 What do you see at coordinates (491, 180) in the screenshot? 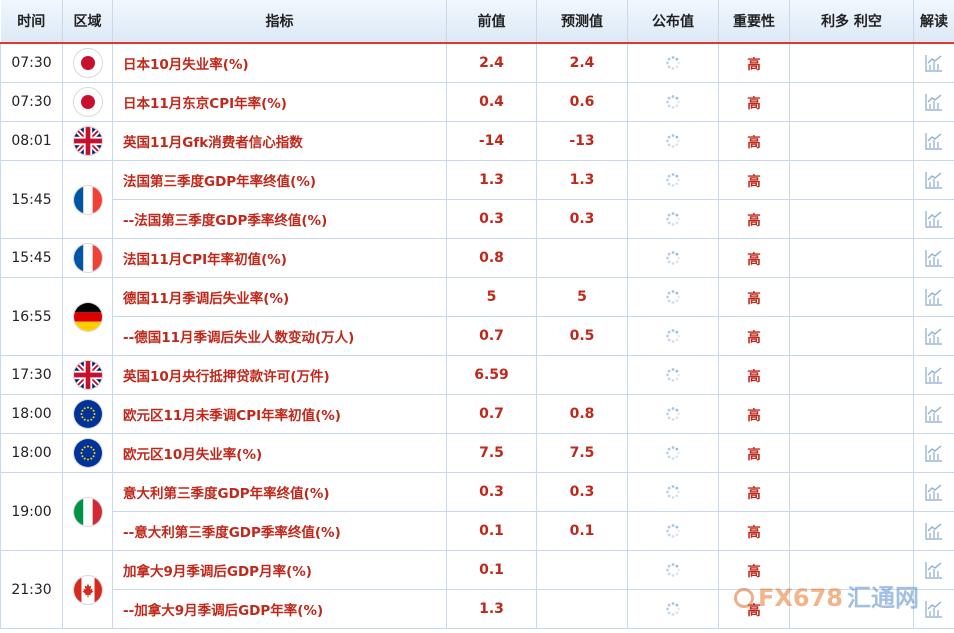
I see `previous-value: 1.3` at bounding box center [491, 180].